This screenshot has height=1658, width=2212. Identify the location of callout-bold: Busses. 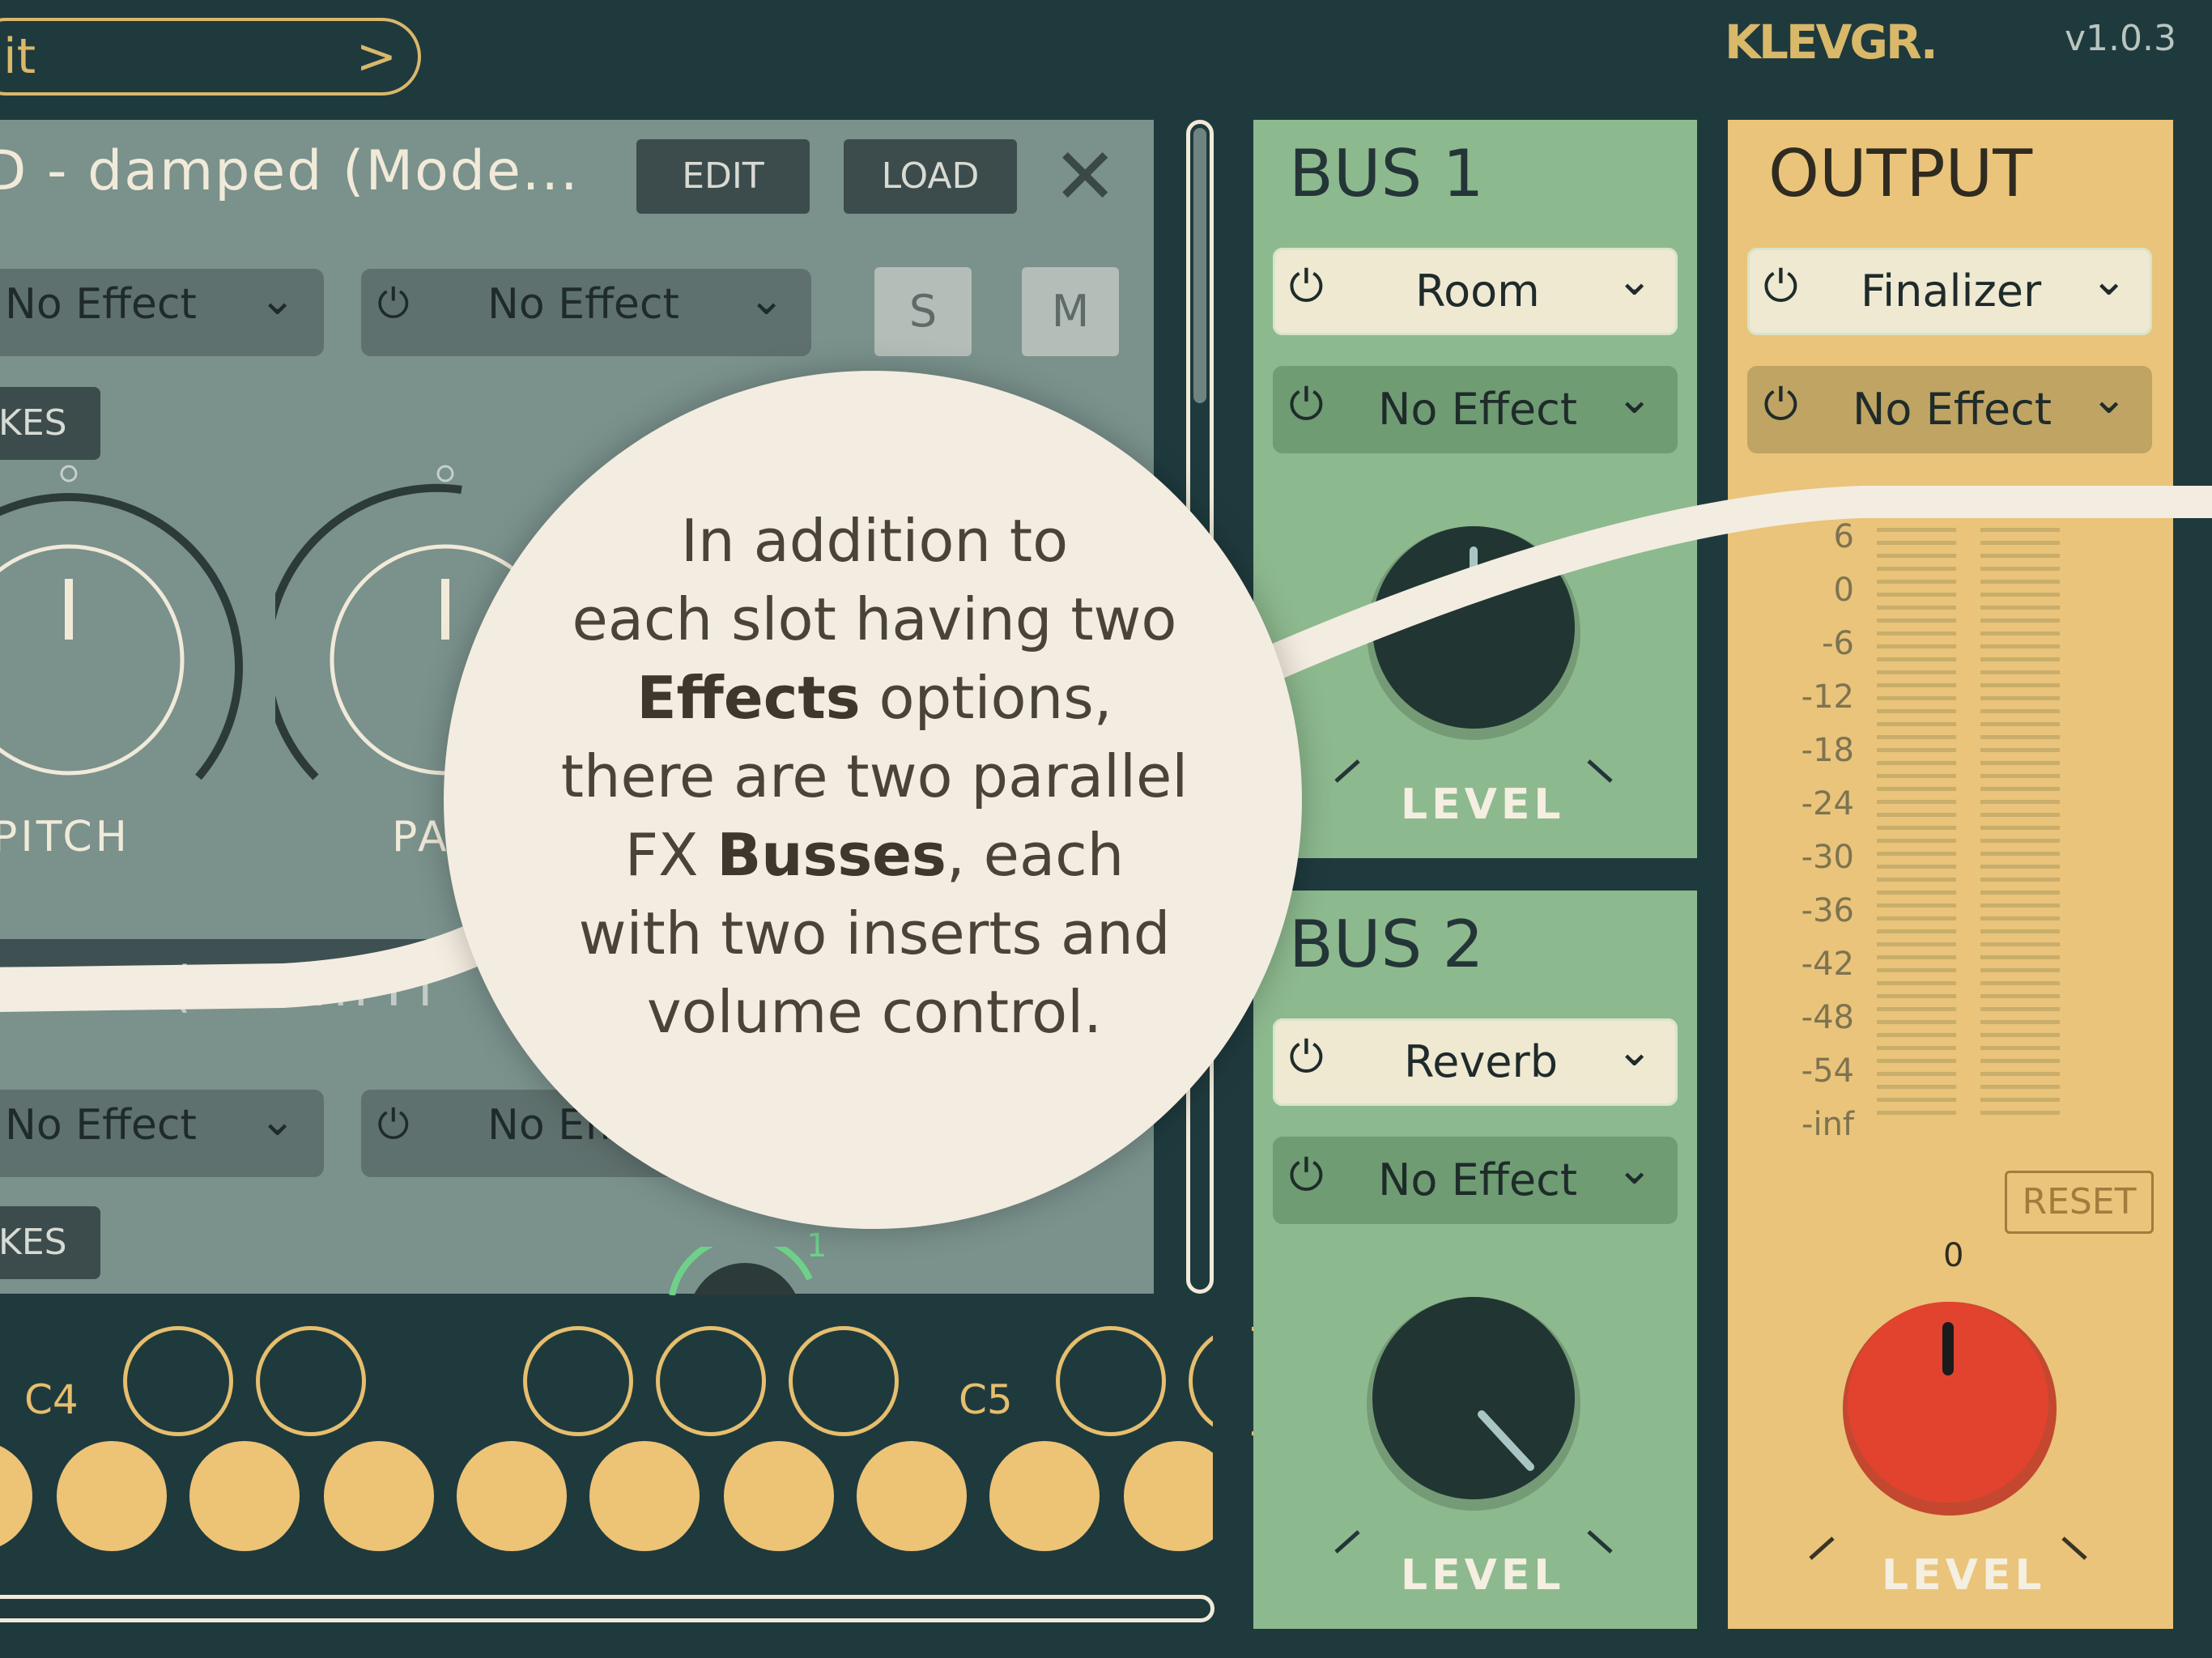
(832, 855).